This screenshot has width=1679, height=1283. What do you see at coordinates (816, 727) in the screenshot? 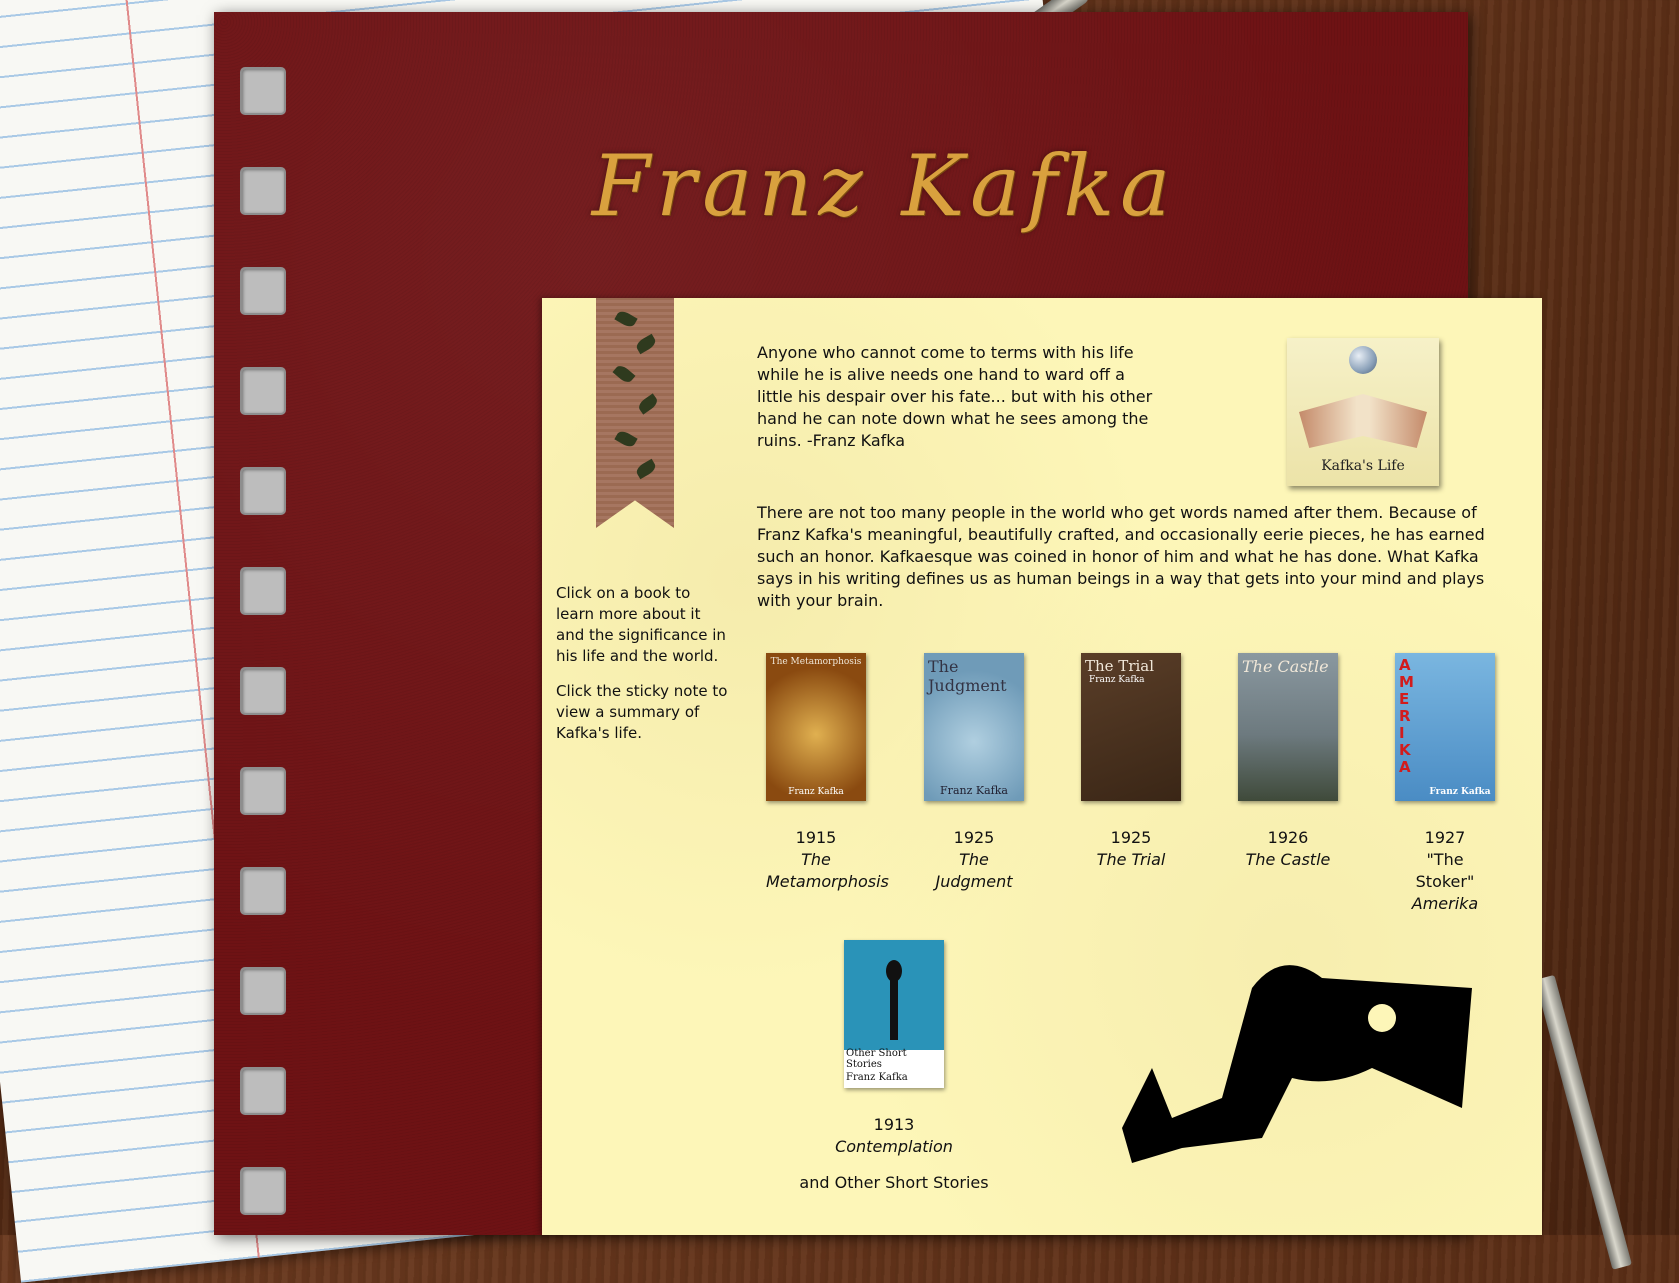
I see `book-cover-metamorphosis: The Metamorphosis Franz Kafka` at bounding box center [816, 727].